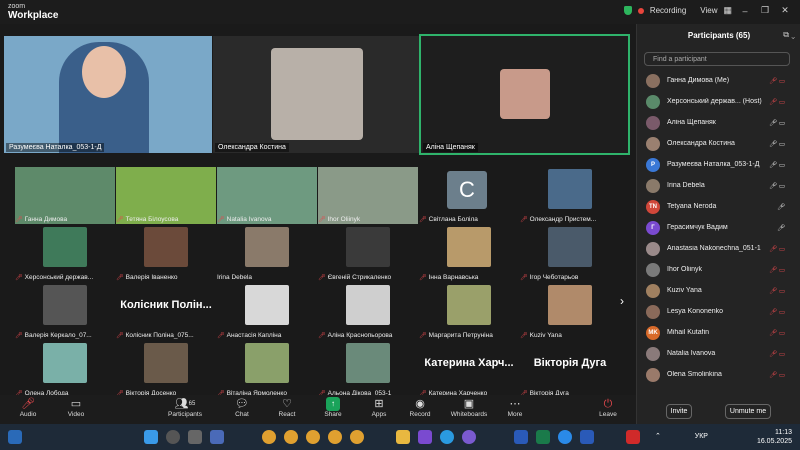  I want to click on gallery-tile: 🎤︎ Євгеній Стрикаленко, so click(368, 253).